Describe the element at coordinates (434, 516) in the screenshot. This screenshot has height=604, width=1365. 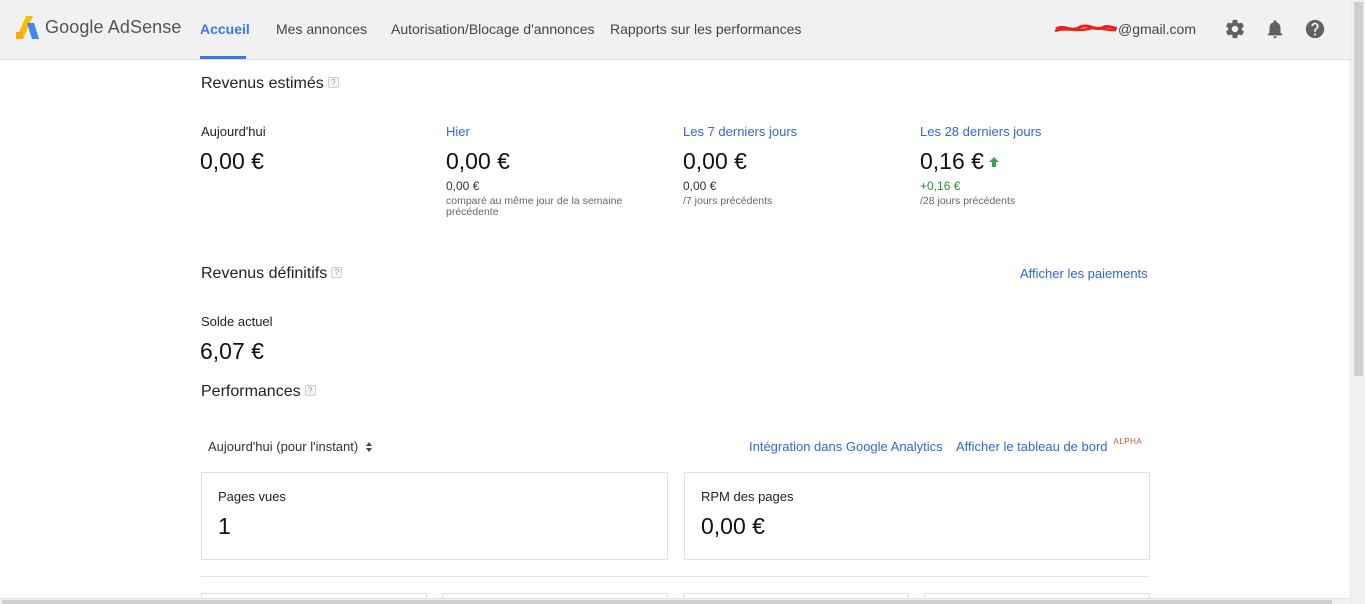
I see `pageviews-card: Pages vues 1` at that location.